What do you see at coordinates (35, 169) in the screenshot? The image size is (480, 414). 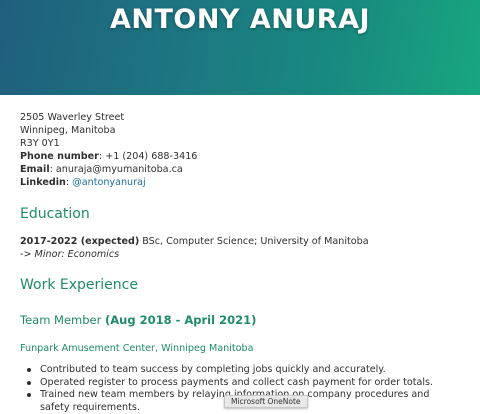 I see `email-label: Email` at bounding box center [35, 169].